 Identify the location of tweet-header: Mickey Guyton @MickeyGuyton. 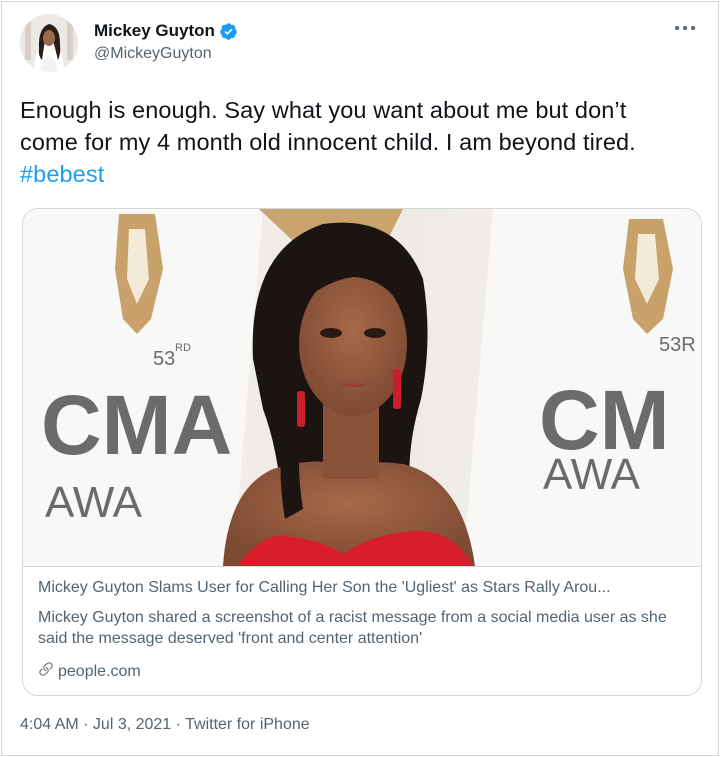
(361, 44).